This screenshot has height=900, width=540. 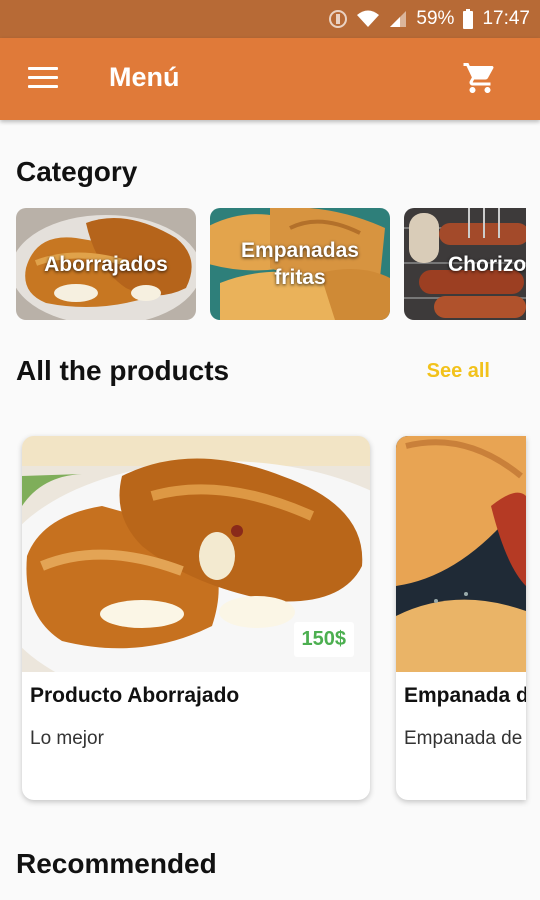 I want to click on product-description: Lo mejor, so click(x=67, y=738).